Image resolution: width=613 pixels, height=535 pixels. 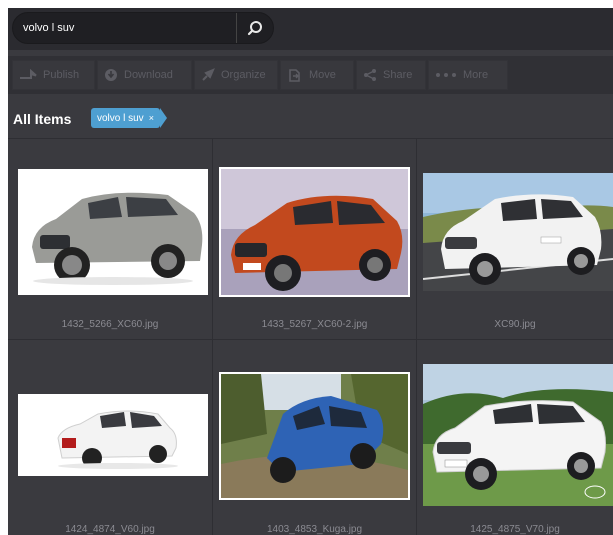 I want to click on download-button: Download, so click(x=144, y=75).